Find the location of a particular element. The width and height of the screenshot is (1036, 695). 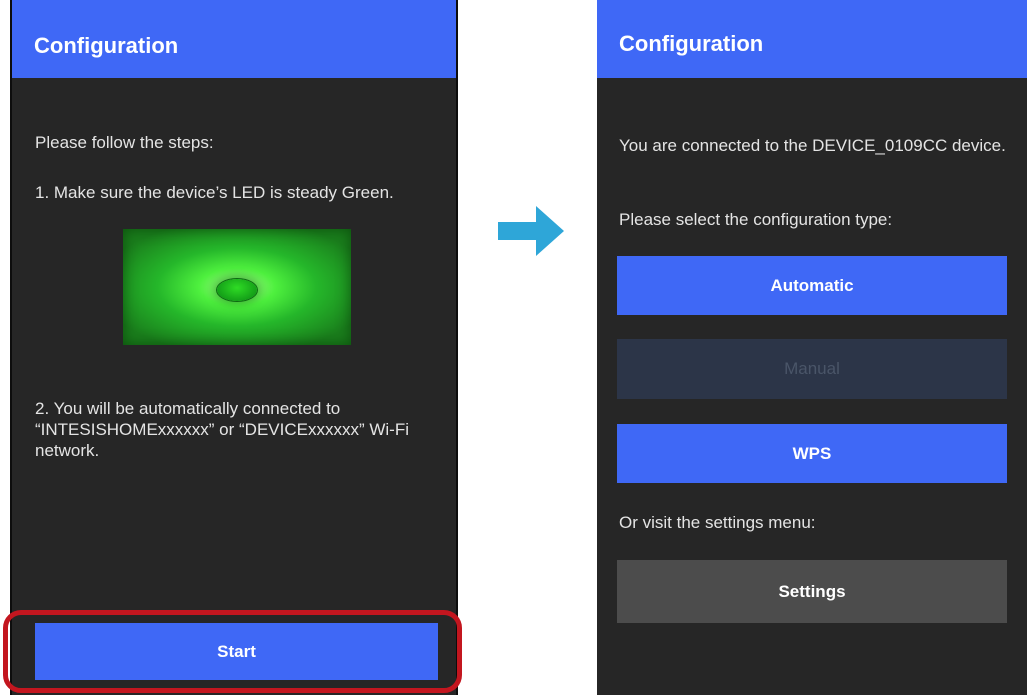

visit-settings-text: Or visit the settings menu: is located at coordinates (717, 522).